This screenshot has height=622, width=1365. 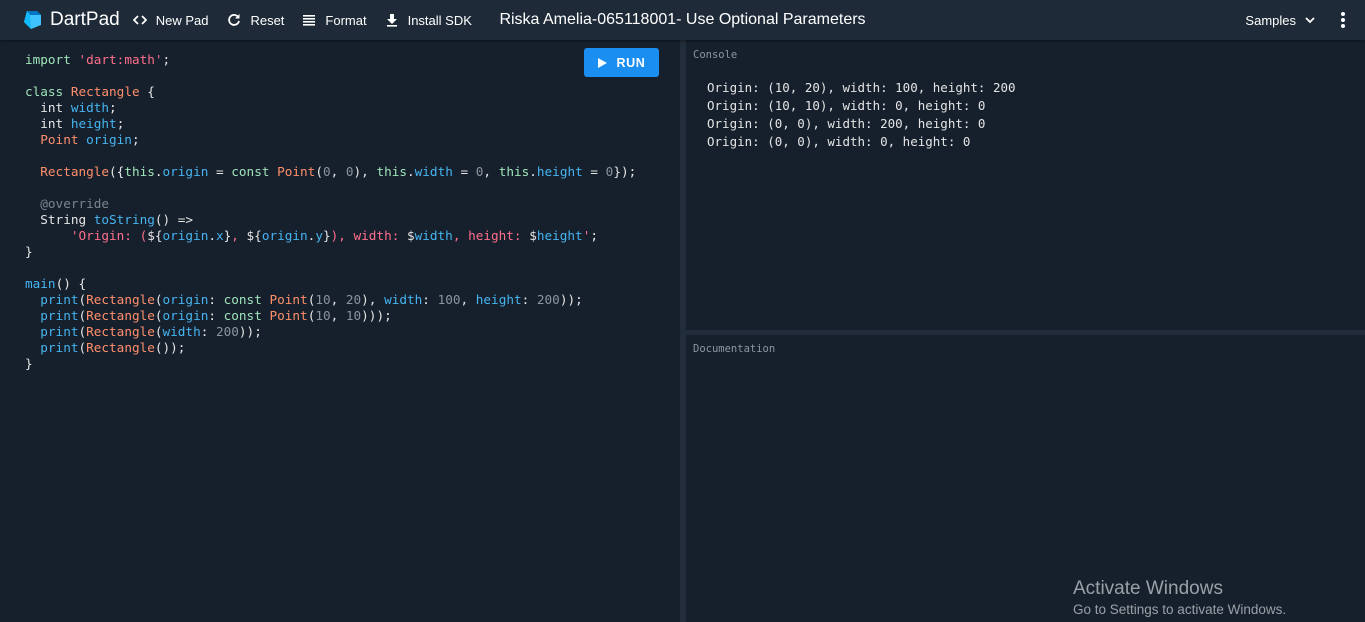 What do you see at coordinates (330, 124) in the screenshot?
I see `code-line: int height;` at bounding box center [330, 124].